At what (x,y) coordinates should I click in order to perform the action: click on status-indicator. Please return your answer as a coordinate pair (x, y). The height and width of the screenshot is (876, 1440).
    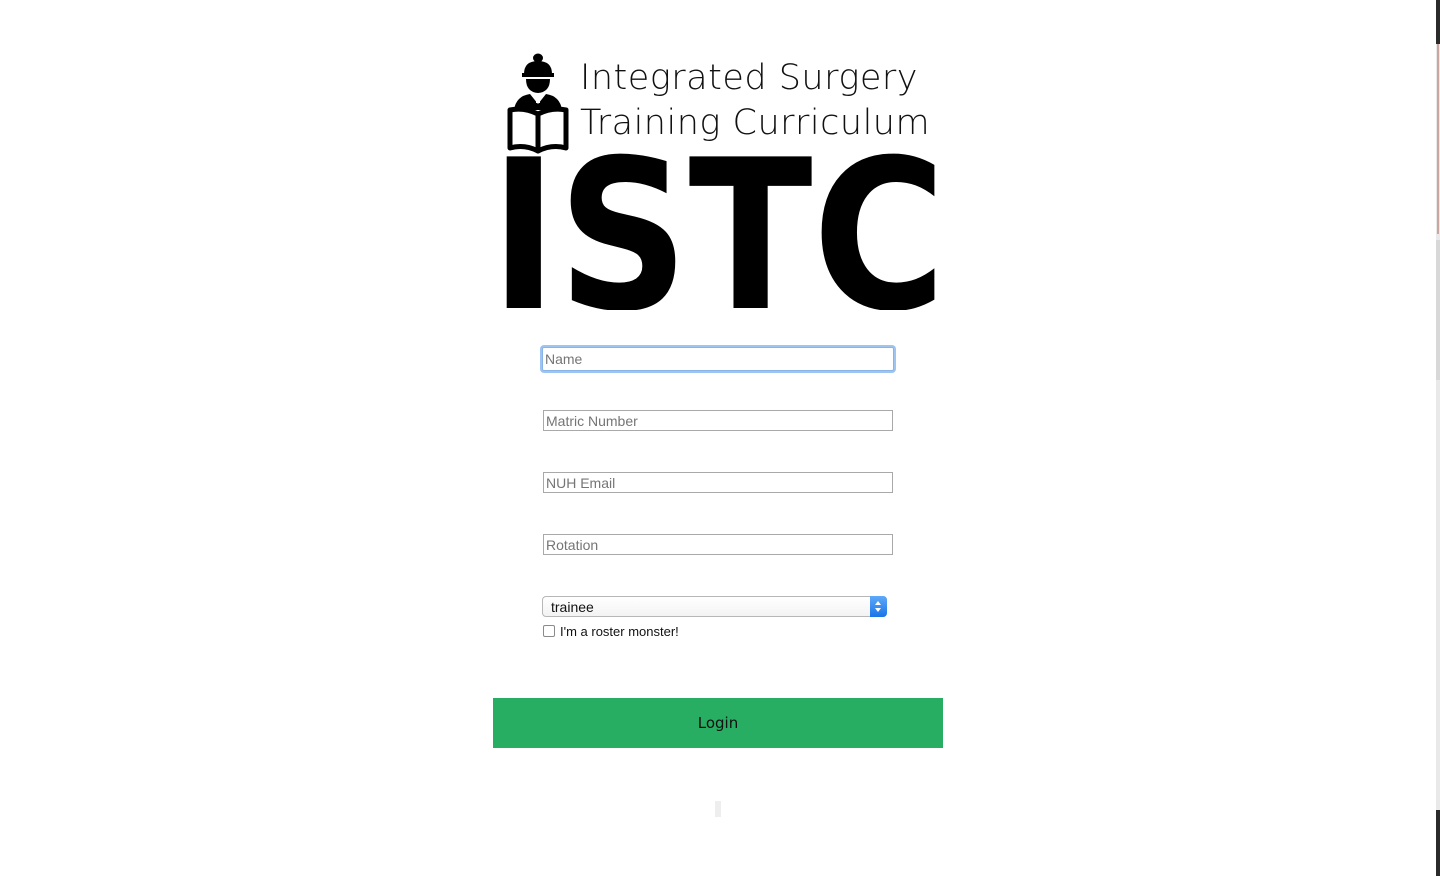
    Looking at the image, I should click on (718, 809).